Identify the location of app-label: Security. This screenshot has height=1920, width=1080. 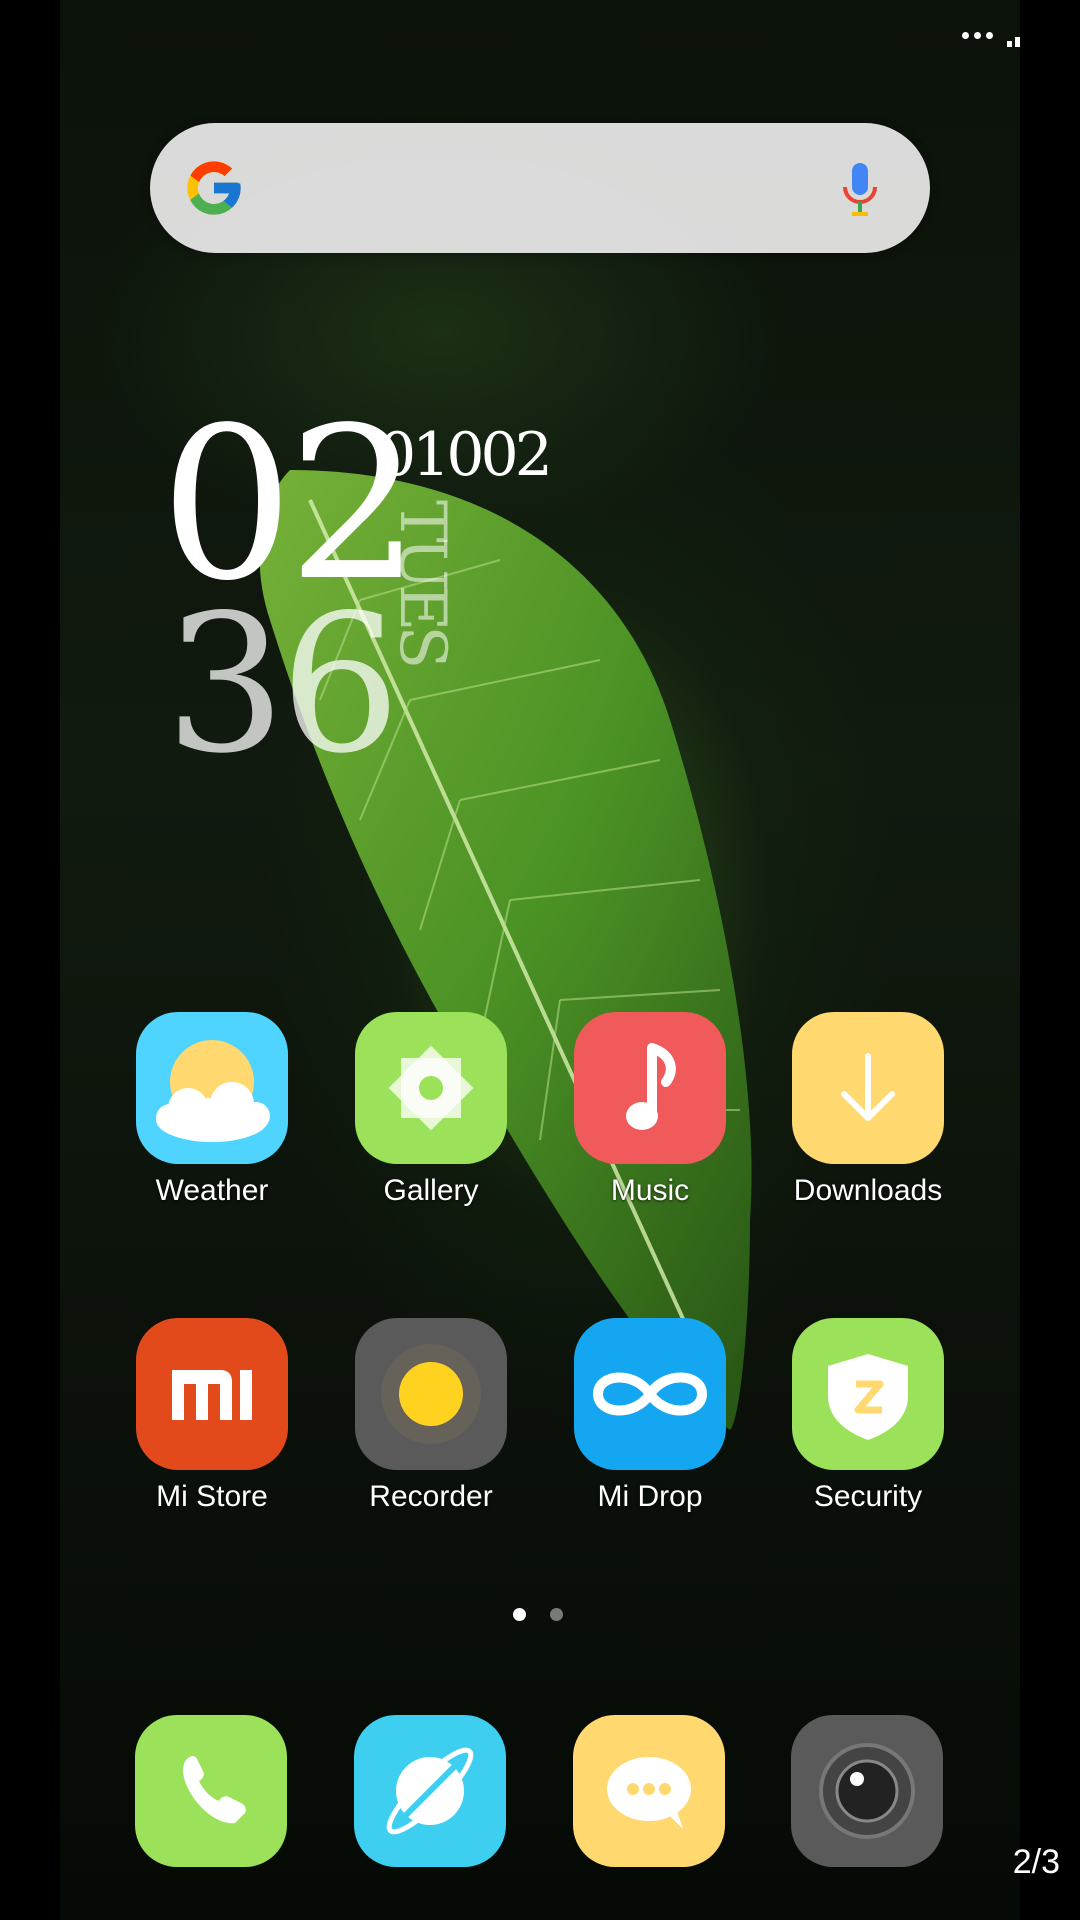
(868, 1496).